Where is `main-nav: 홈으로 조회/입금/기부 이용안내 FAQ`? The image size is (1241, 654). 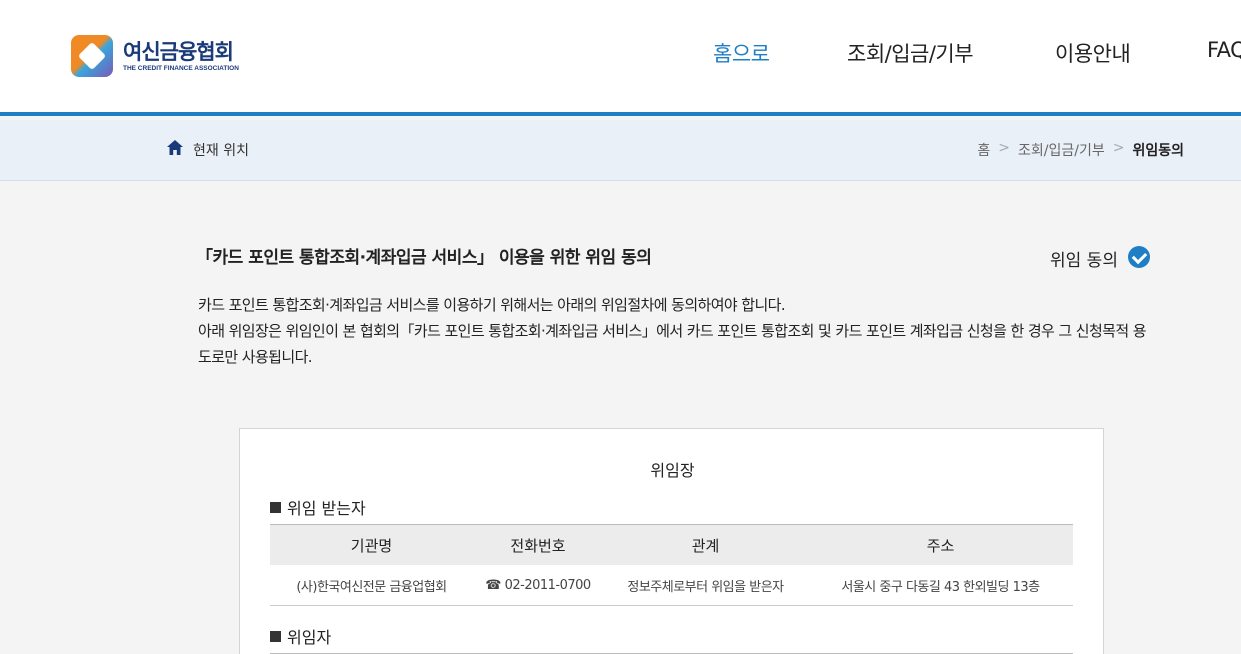
main-nav: 홈으로 조회/입금/기부 이용안내 FAQ is located at coordinates (620, 58).